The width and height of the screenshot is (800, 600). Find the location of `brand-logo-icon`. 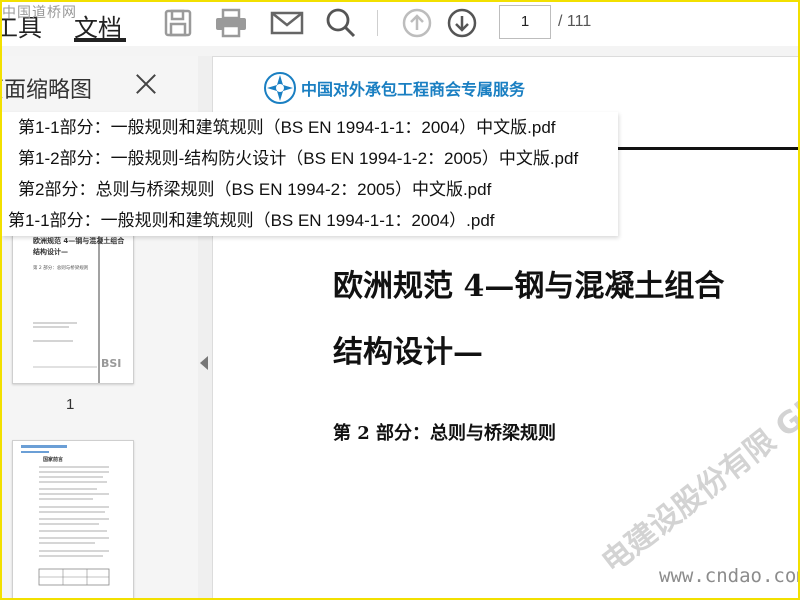

brand-logo-icon is located at coordinates (280, 88).